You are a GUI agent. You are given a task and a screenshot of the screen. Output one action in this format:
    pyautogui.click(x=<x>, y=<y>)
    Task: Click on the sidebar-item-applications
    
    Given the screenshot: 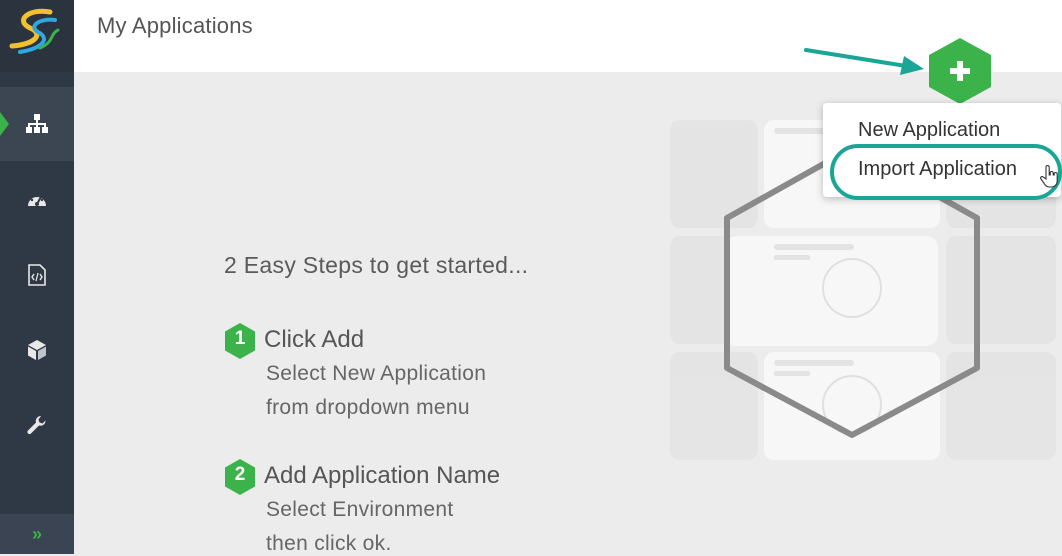 What is the action you would take?
    pyautogui.click(x=37, y=124)
    